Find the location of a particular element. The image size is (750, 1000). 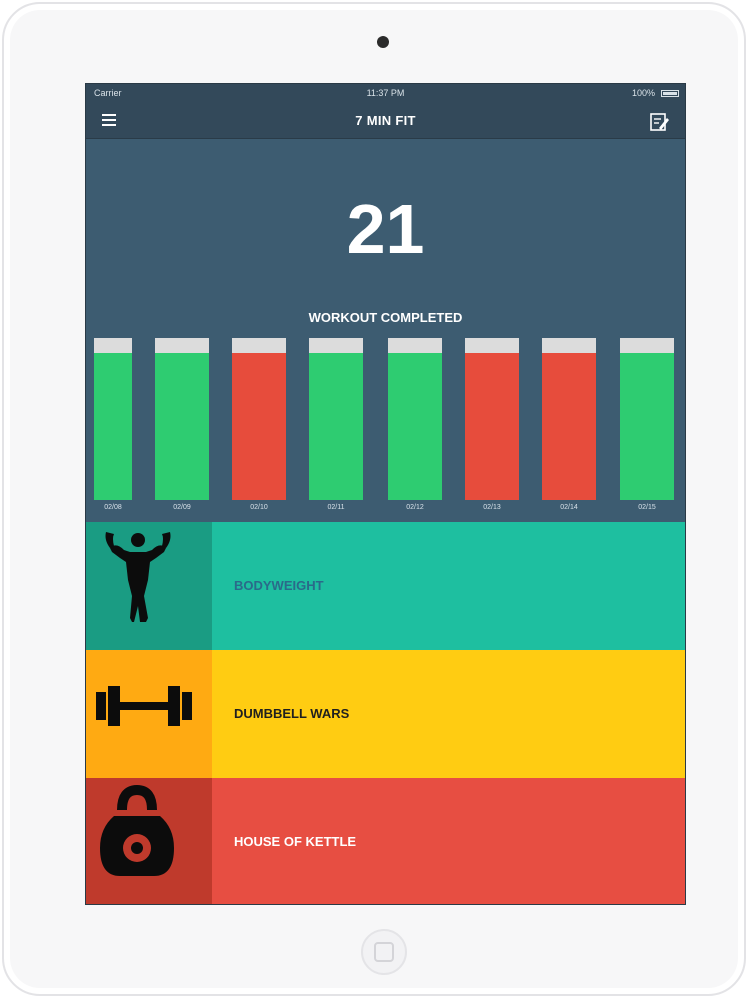

battery-percent: 100% is located at coordinates (643, 93).